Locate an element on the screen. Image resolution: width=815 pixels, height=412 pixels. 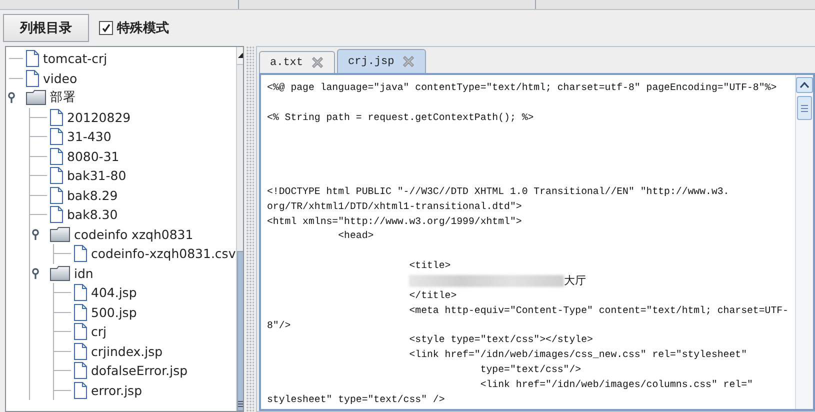
tree-folder-item: codeinfo xzqh0831 is located at coordinates (134, 234).